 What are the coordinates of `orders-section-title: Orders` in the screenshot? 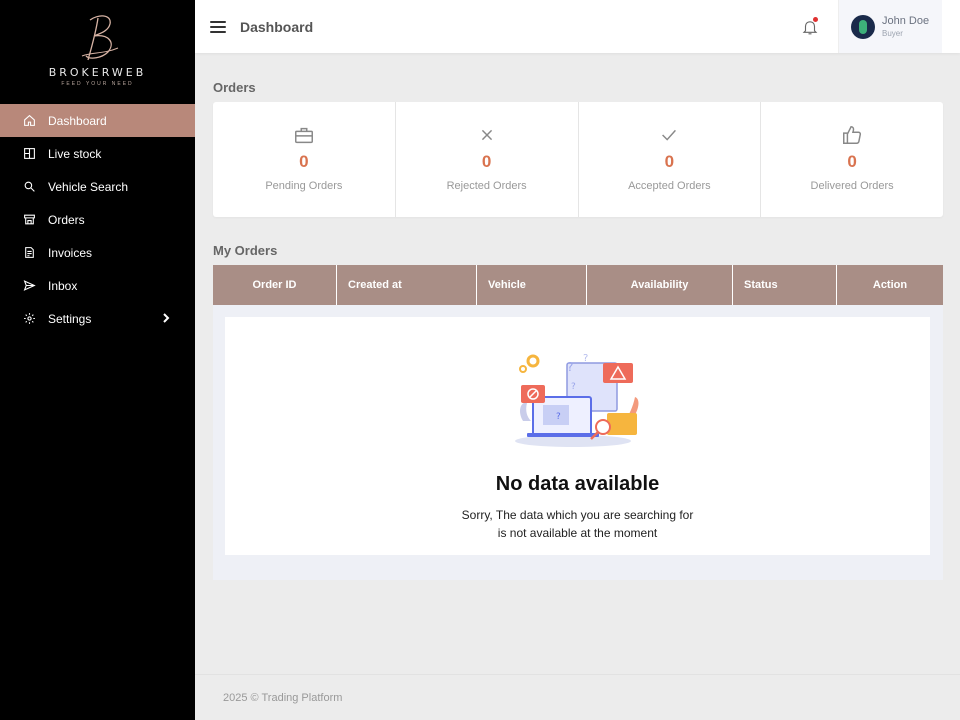 It's located at (234, 87).